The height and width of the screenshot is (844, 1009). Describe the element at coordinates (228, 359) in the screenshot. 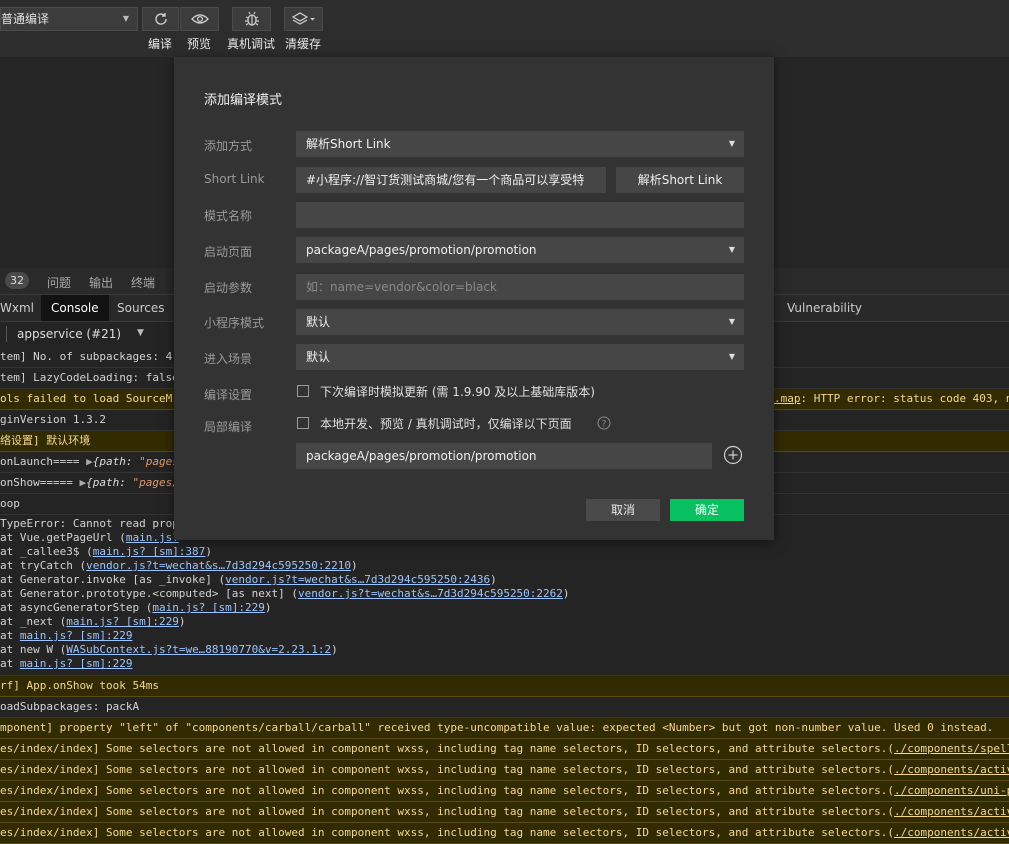

I see `scene-label: 进入场景` at that location.